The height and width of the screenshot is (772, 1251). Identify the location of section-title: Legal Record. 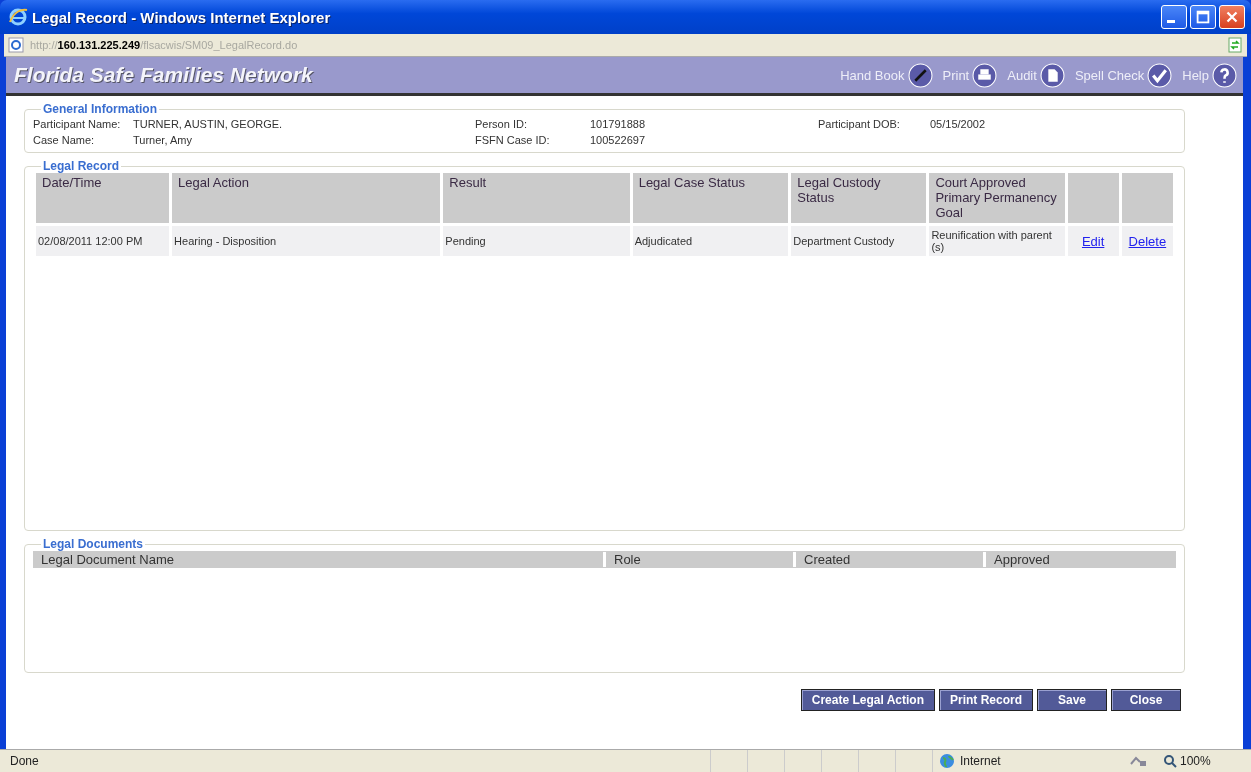
(81, 166).